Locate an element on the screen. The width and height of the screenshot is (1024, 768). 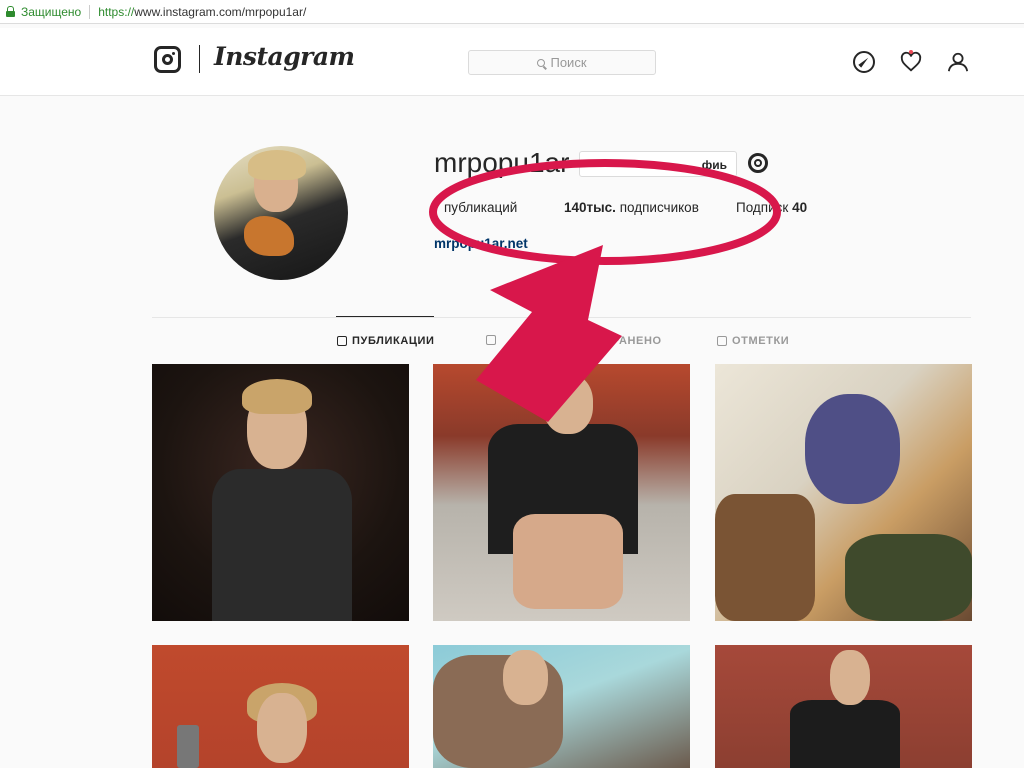
tab-tagged-label: ОТМЕТКИ is located at coordinates (761, 341).